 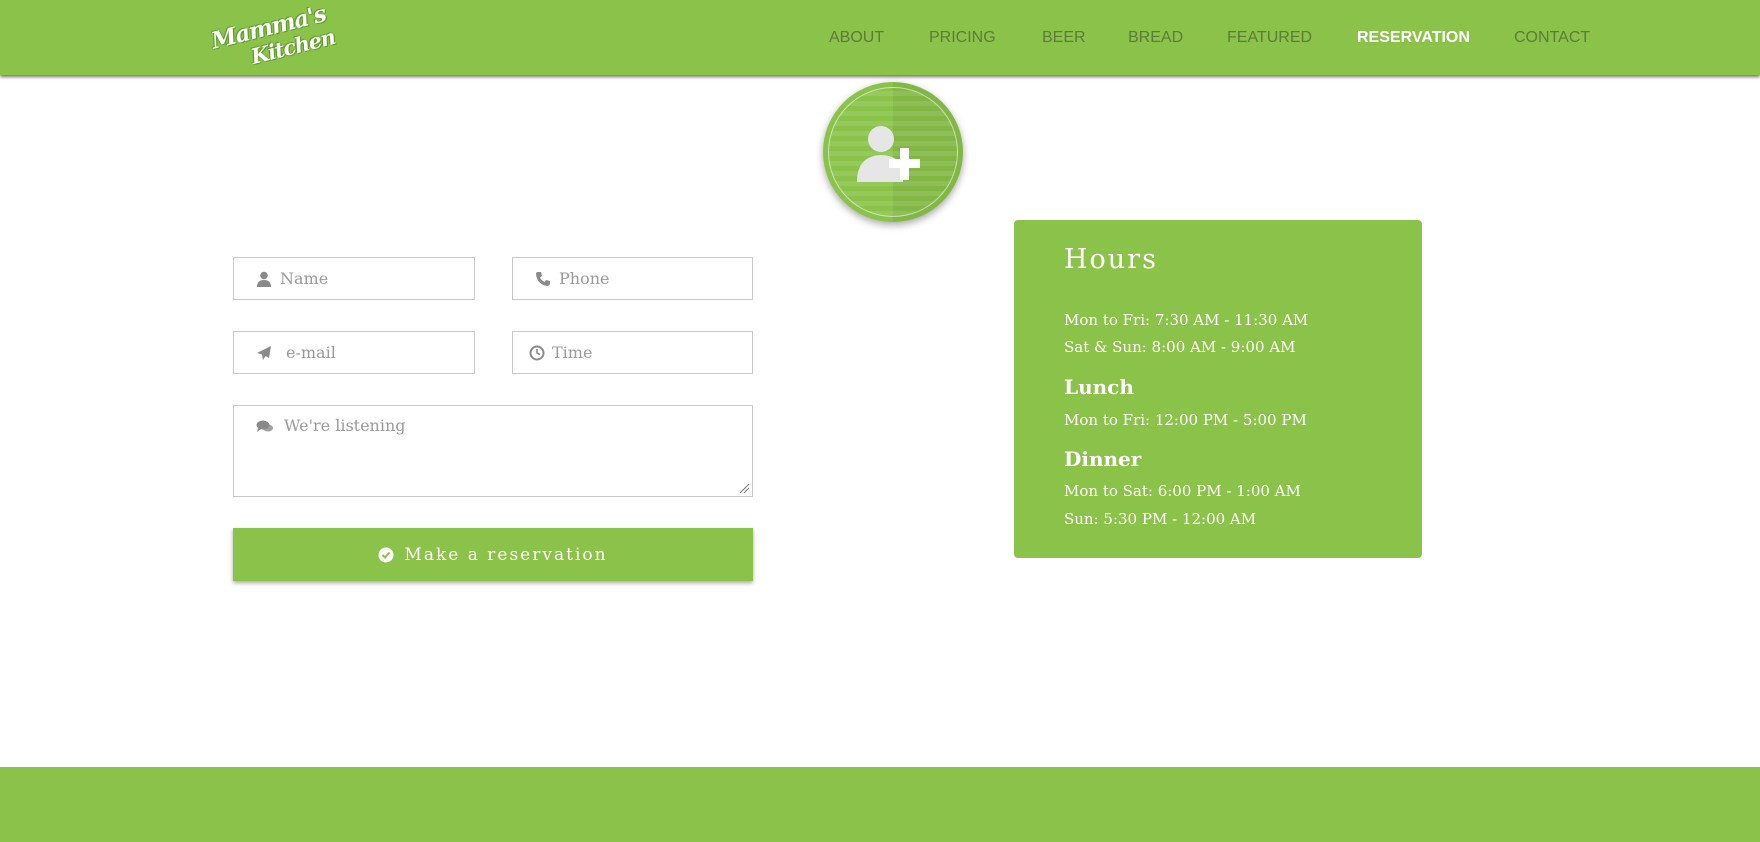 I want to click on dinner-title: Dinner, so click(x=1103, y=459).